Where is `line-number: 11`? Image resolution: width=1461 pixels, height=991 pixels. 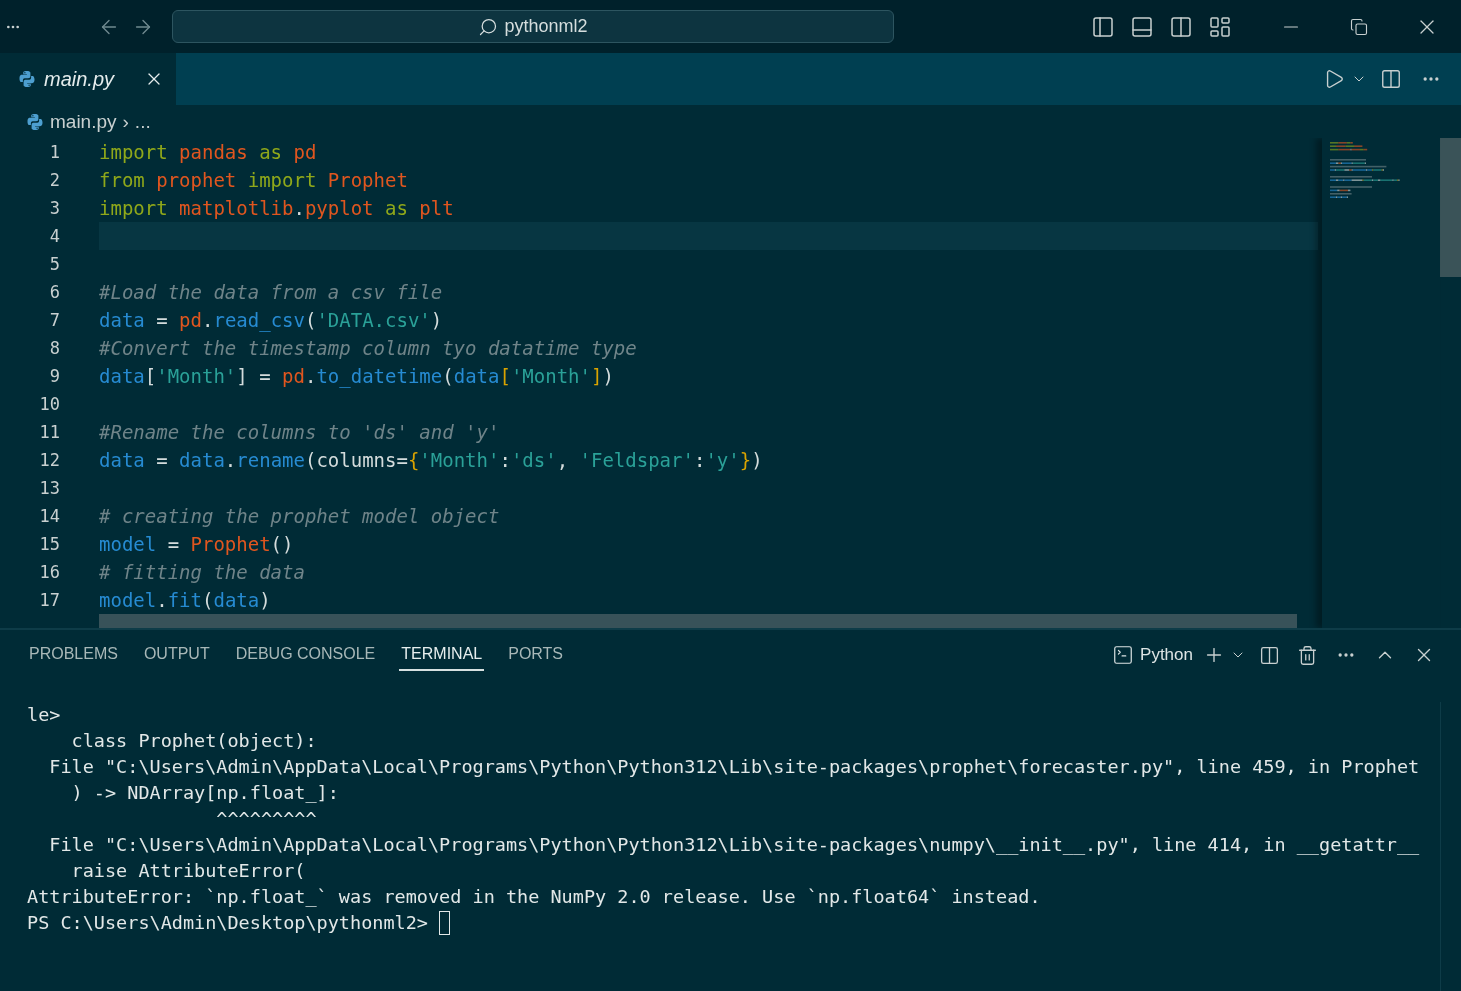
line-number: 11 is located at coordinates (49, 432).